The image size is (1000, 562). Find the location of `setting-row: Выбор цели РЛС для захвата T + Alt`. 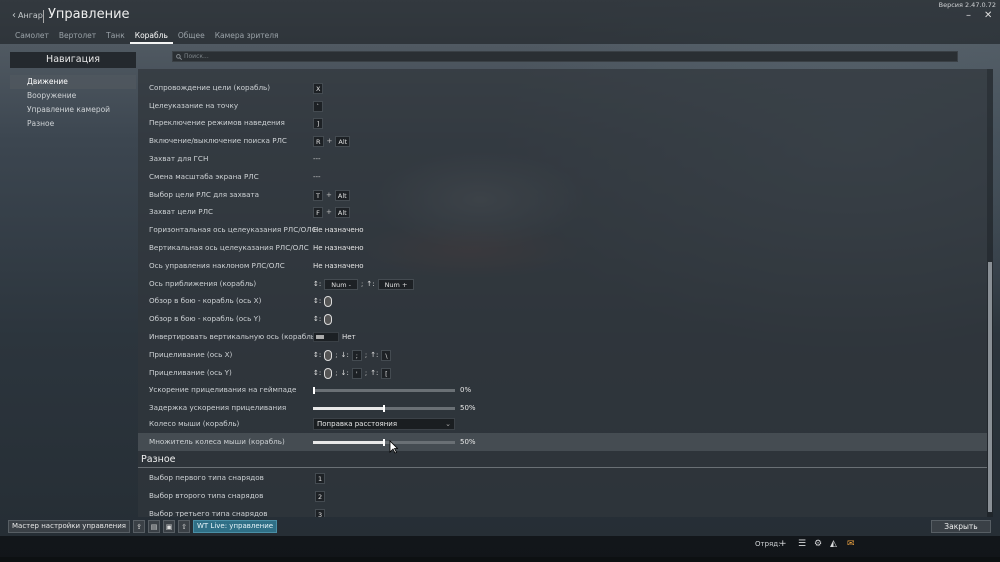

setting-row: Выбор цели РЛС для захвата T + Alt is located at coordinates (562, 195).